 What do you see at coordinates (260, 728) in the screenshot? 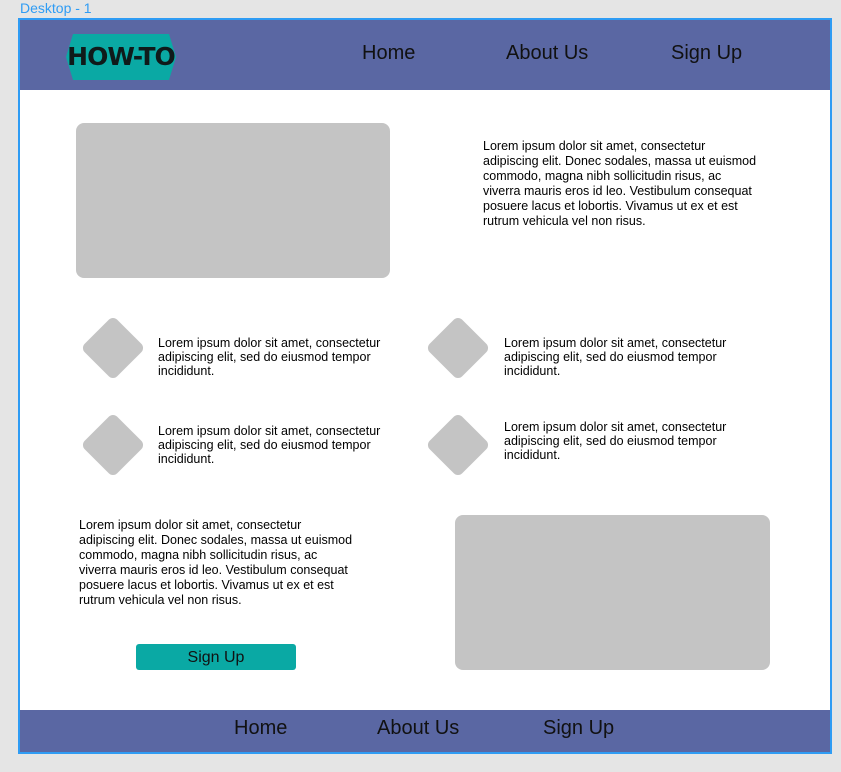
I see `footer-home-link: Home` at bounding box center [260, 728].